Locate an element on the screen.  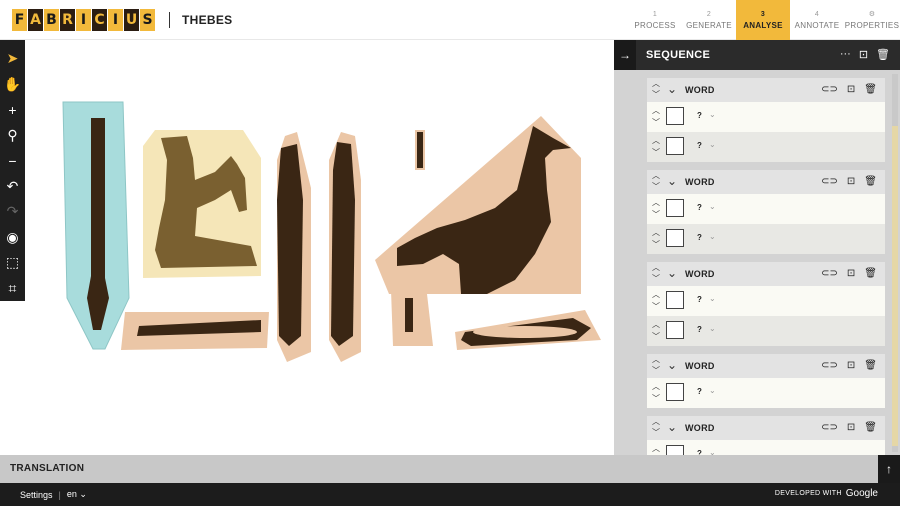
glyph-small-bar-shape is located at coordinates (409, 315).